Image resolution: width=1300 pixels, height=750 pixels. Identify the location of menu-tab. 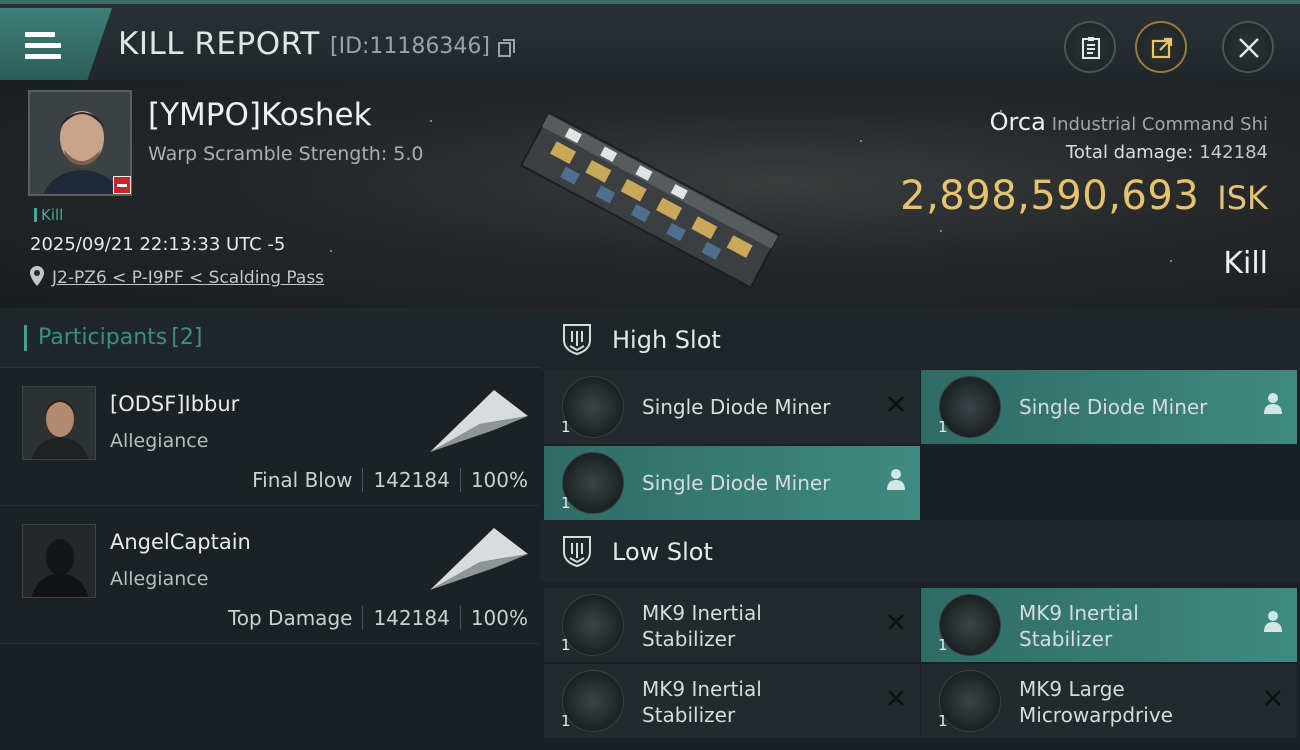
(56, 44).